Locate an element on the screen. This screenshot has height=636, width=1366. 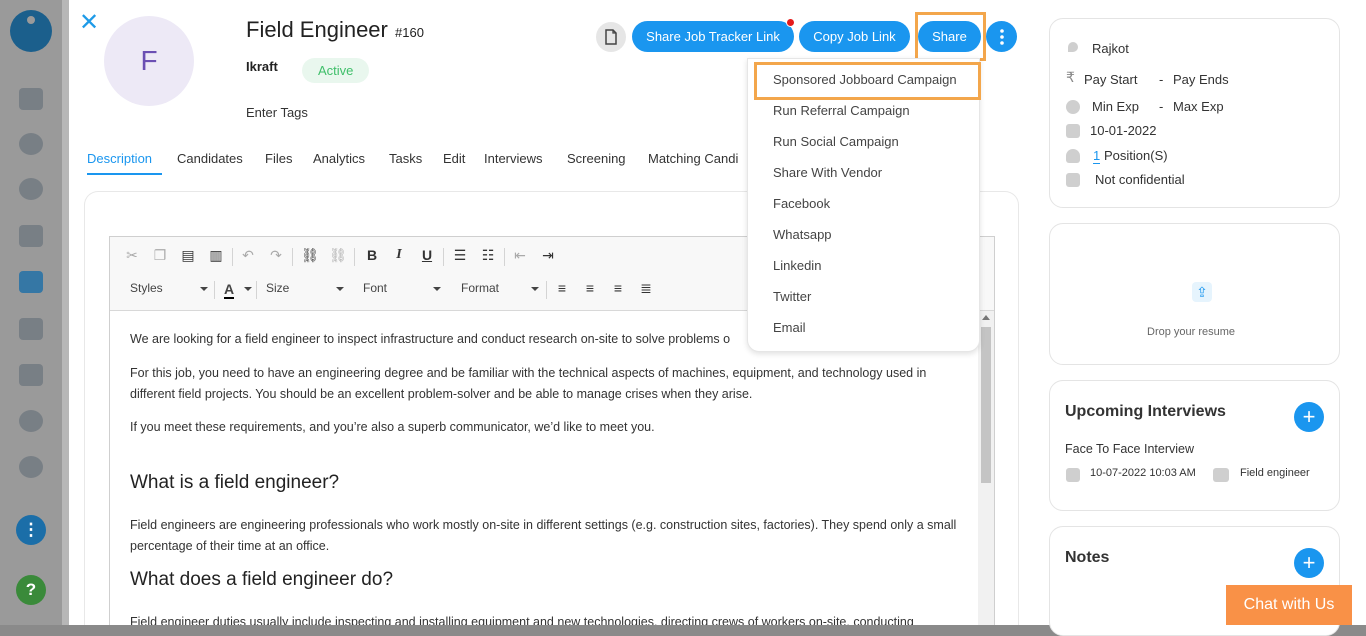
tab-analytics: Analytics is located at coordinates (339, 158).